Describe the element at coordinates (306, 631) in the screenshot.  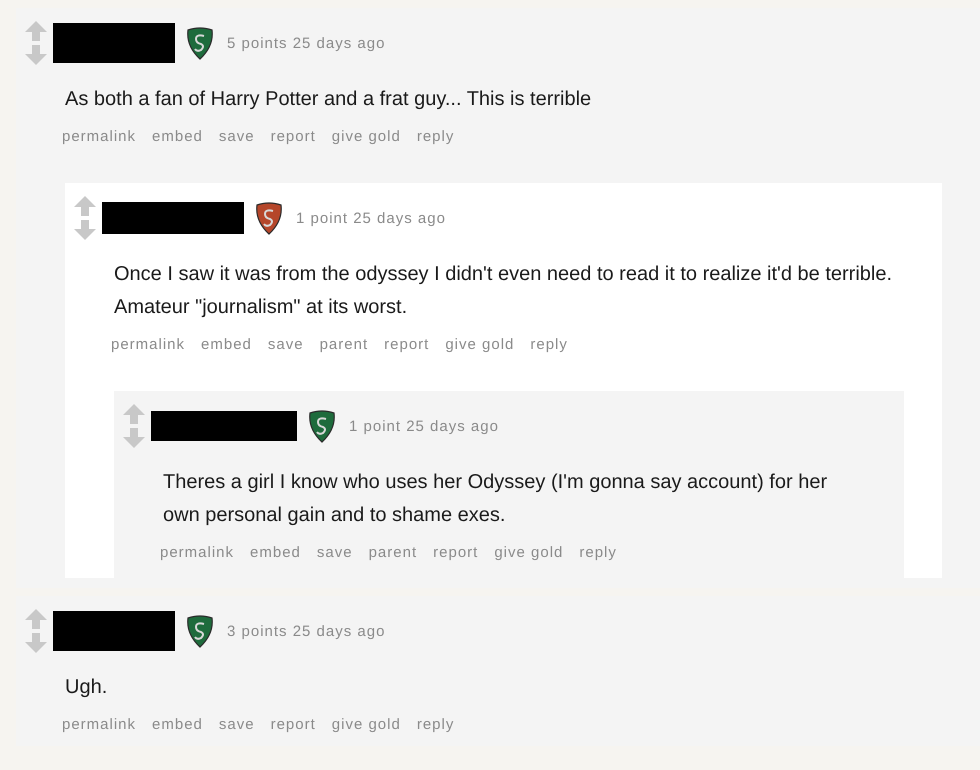
I see `comment-meta: 3 points 25 days ago` at that location.